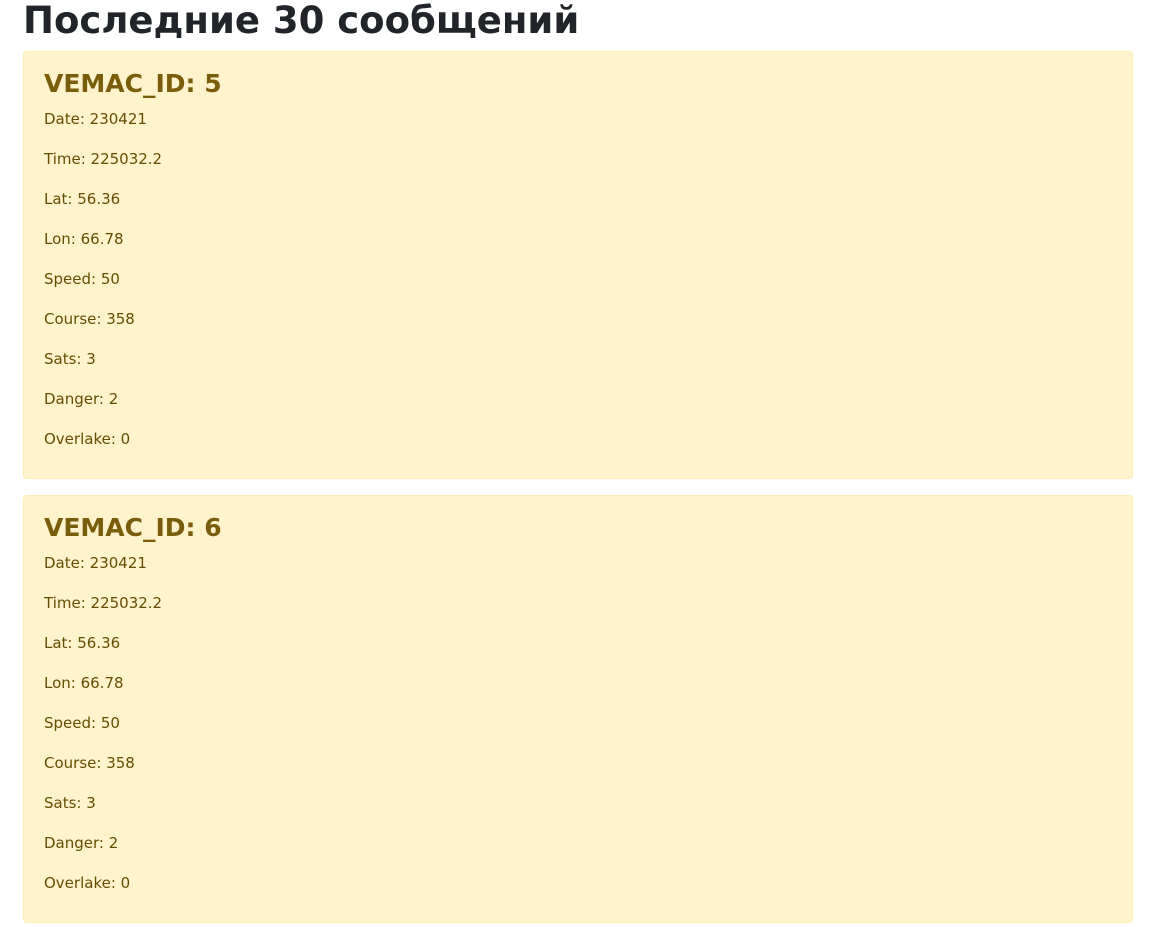 The width and height of the screenshot is (1156, 927). Describe the element at coordinates (133, 527) in the screenshot. I see `message-title: VEMAC_ID: 6` at that location.